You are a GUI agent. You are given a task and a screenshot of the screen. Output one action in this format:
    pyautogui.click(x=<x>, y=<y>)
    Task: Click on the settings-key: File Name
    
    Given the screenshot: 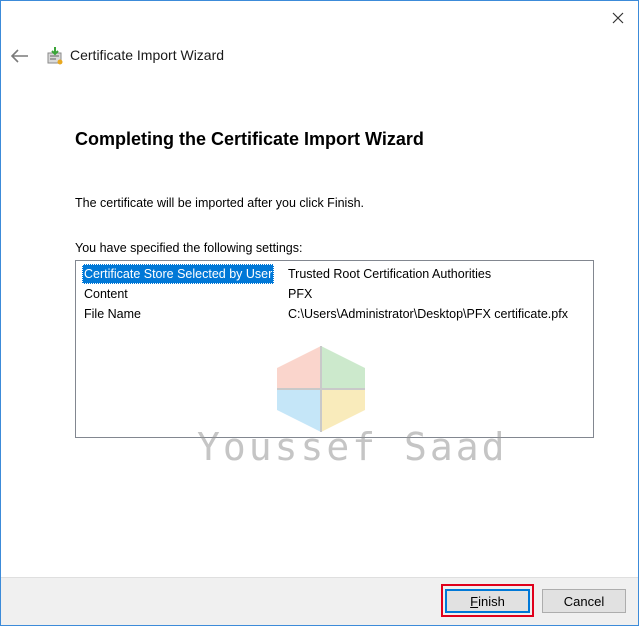 What is the action you would take?
    pyautogui.click(x=112, y=314)
    